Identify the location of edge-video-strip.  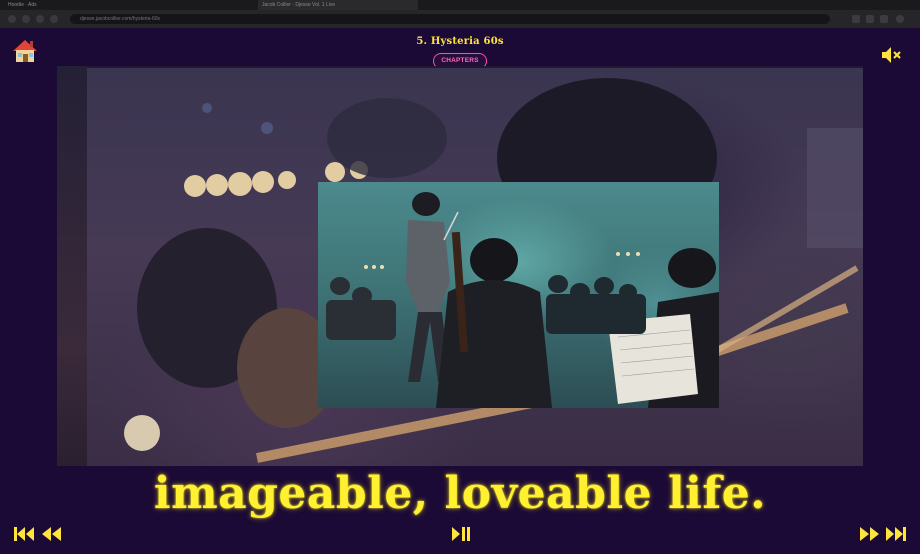
(72, 266).